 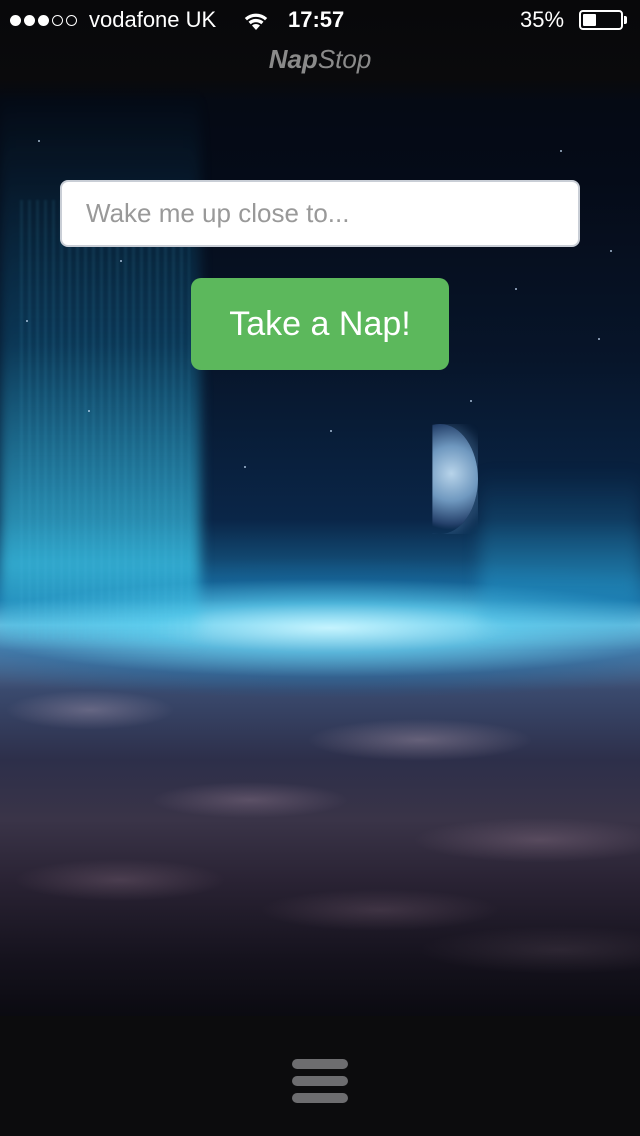 I want to click on take-a-nap-button: Take a Nap!, so click(x=320, y=324).